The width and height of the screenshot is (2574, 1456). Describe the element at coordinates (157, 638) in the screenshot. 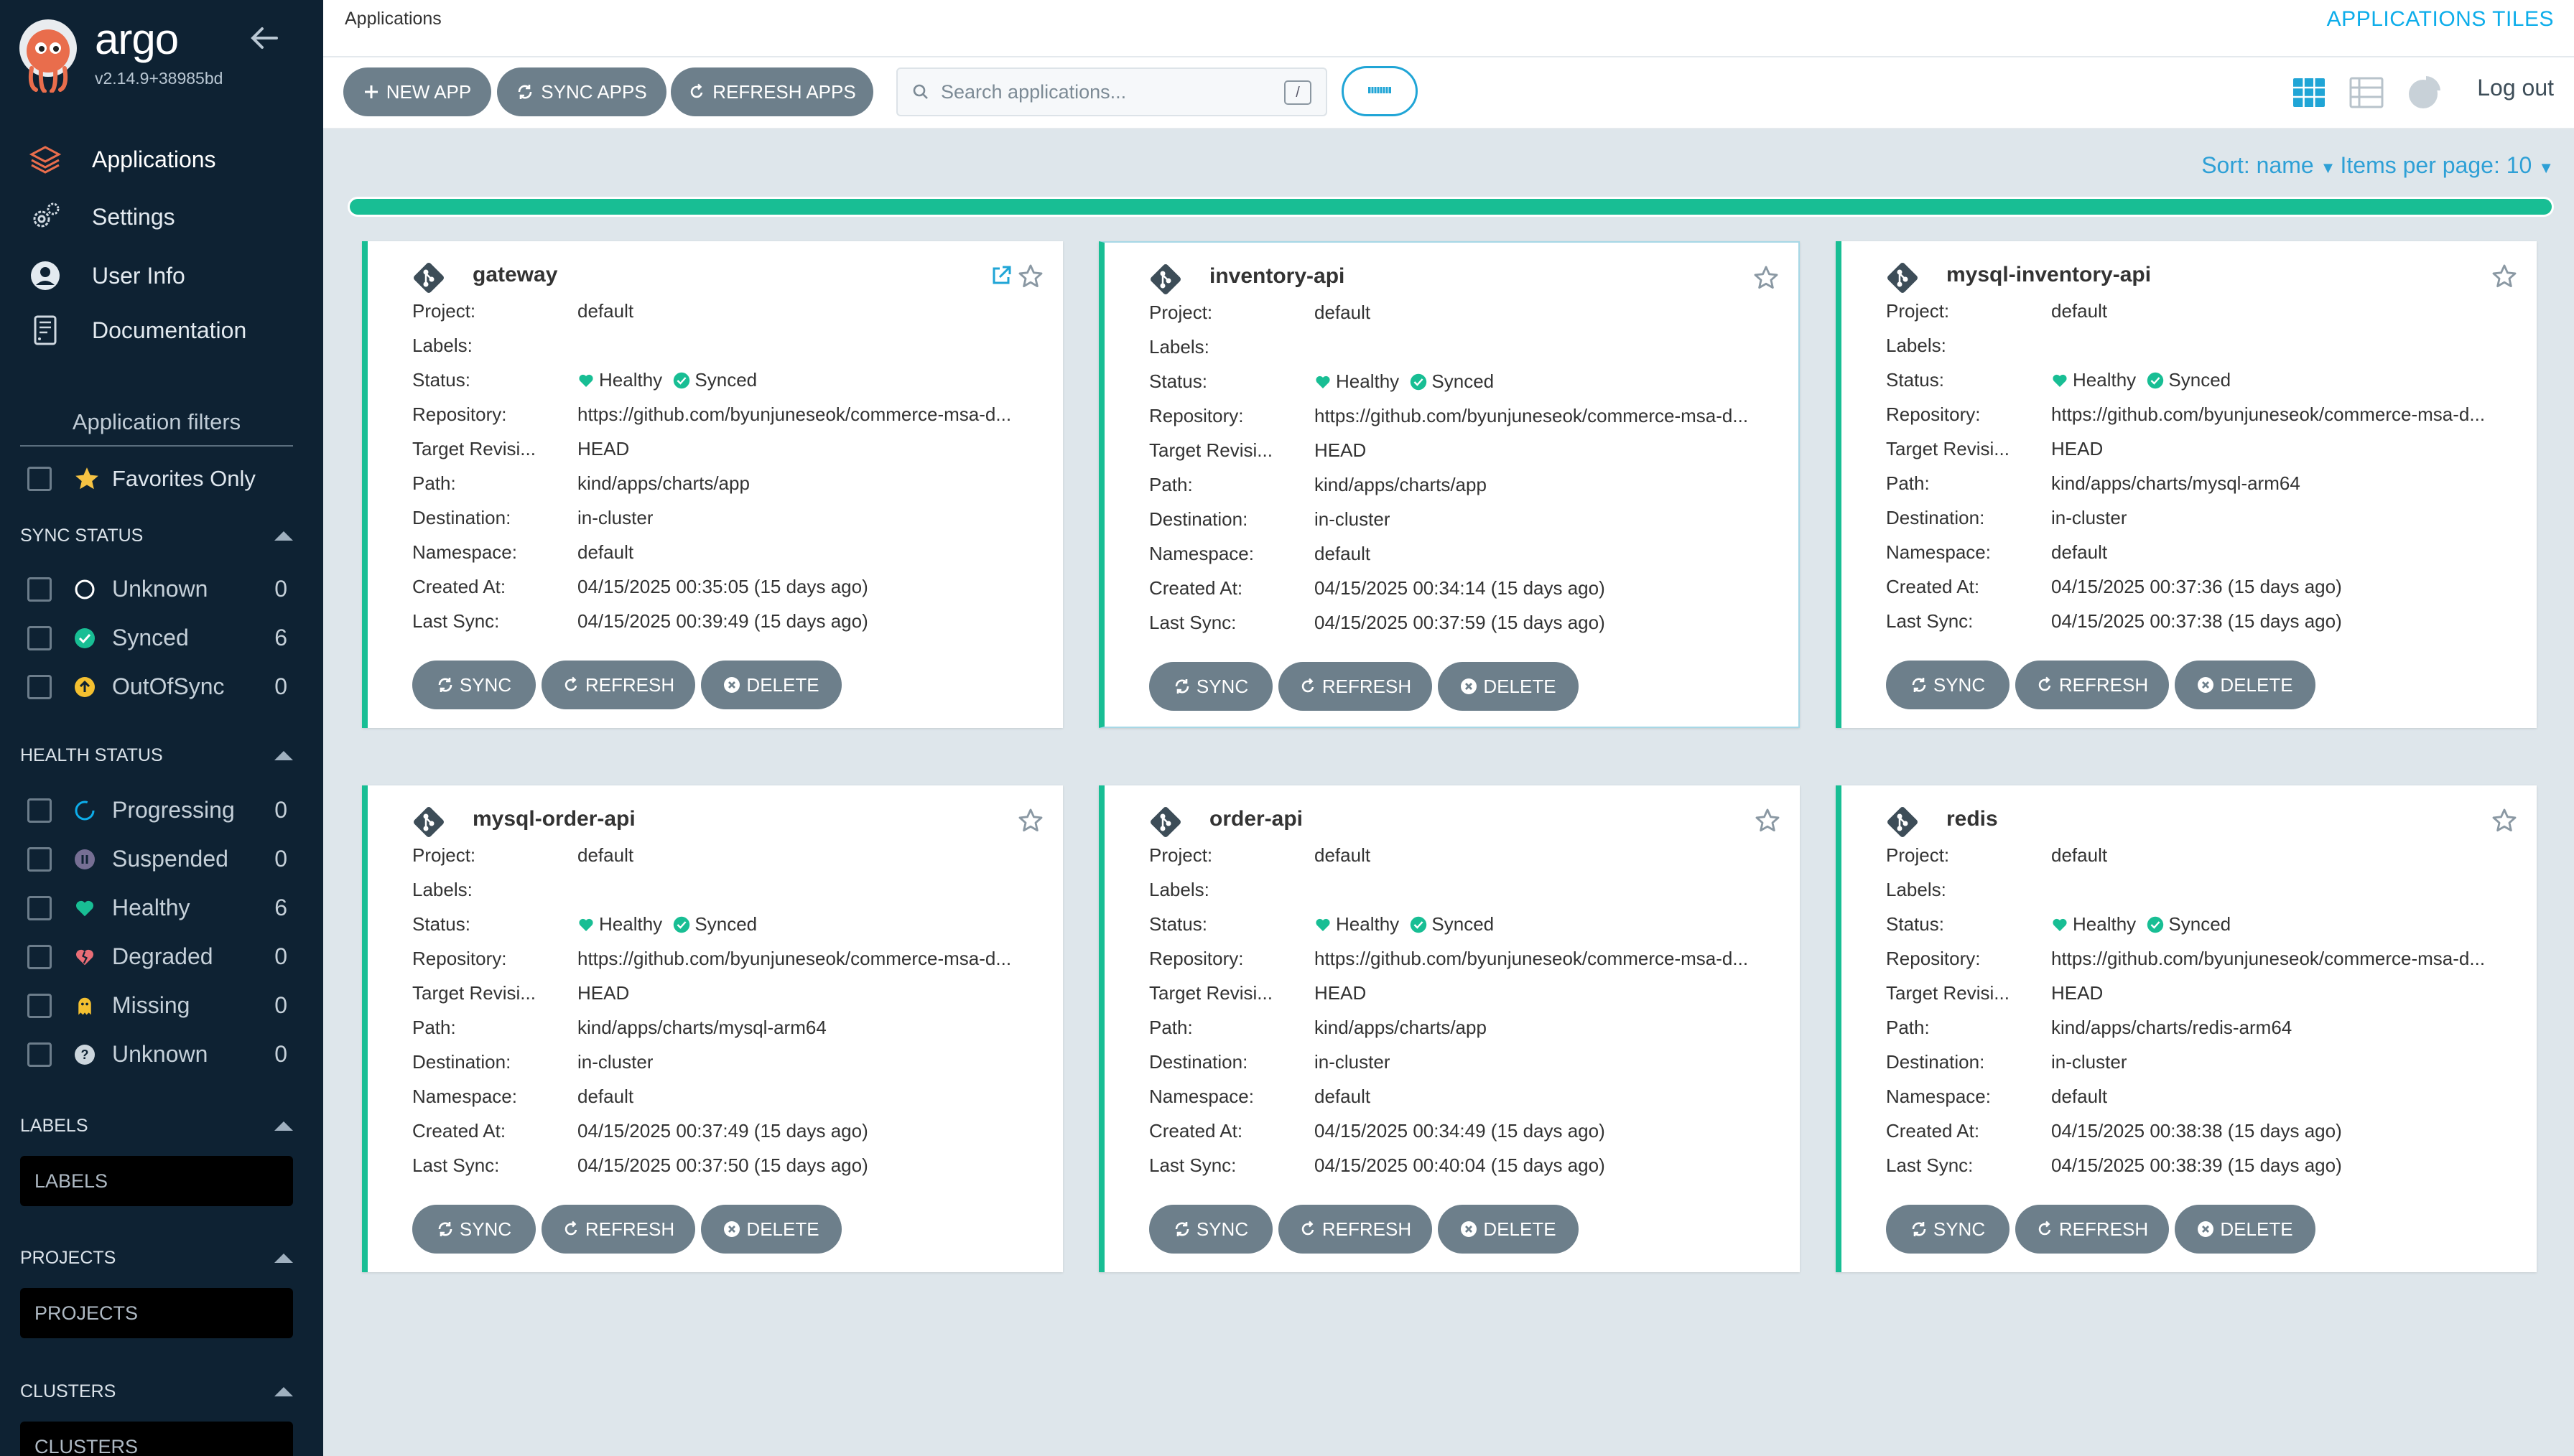

I see `filter-sync-synced: Synced 6` at that location.